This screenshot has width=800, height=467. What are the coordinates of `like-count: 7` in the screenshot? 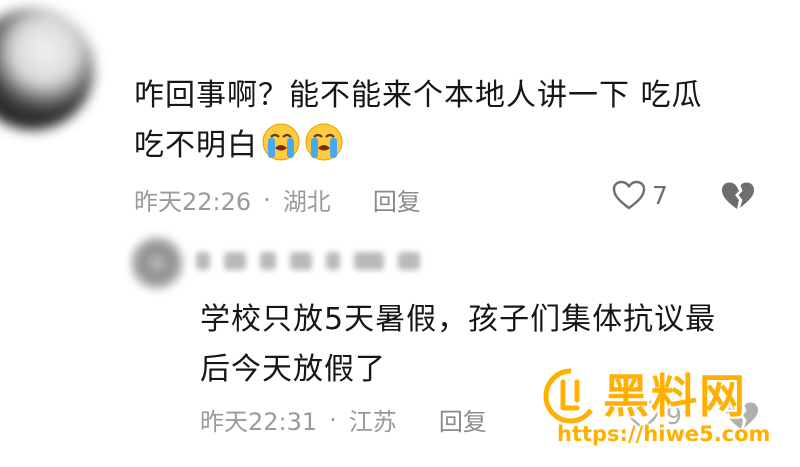 It's located at (660, 195).